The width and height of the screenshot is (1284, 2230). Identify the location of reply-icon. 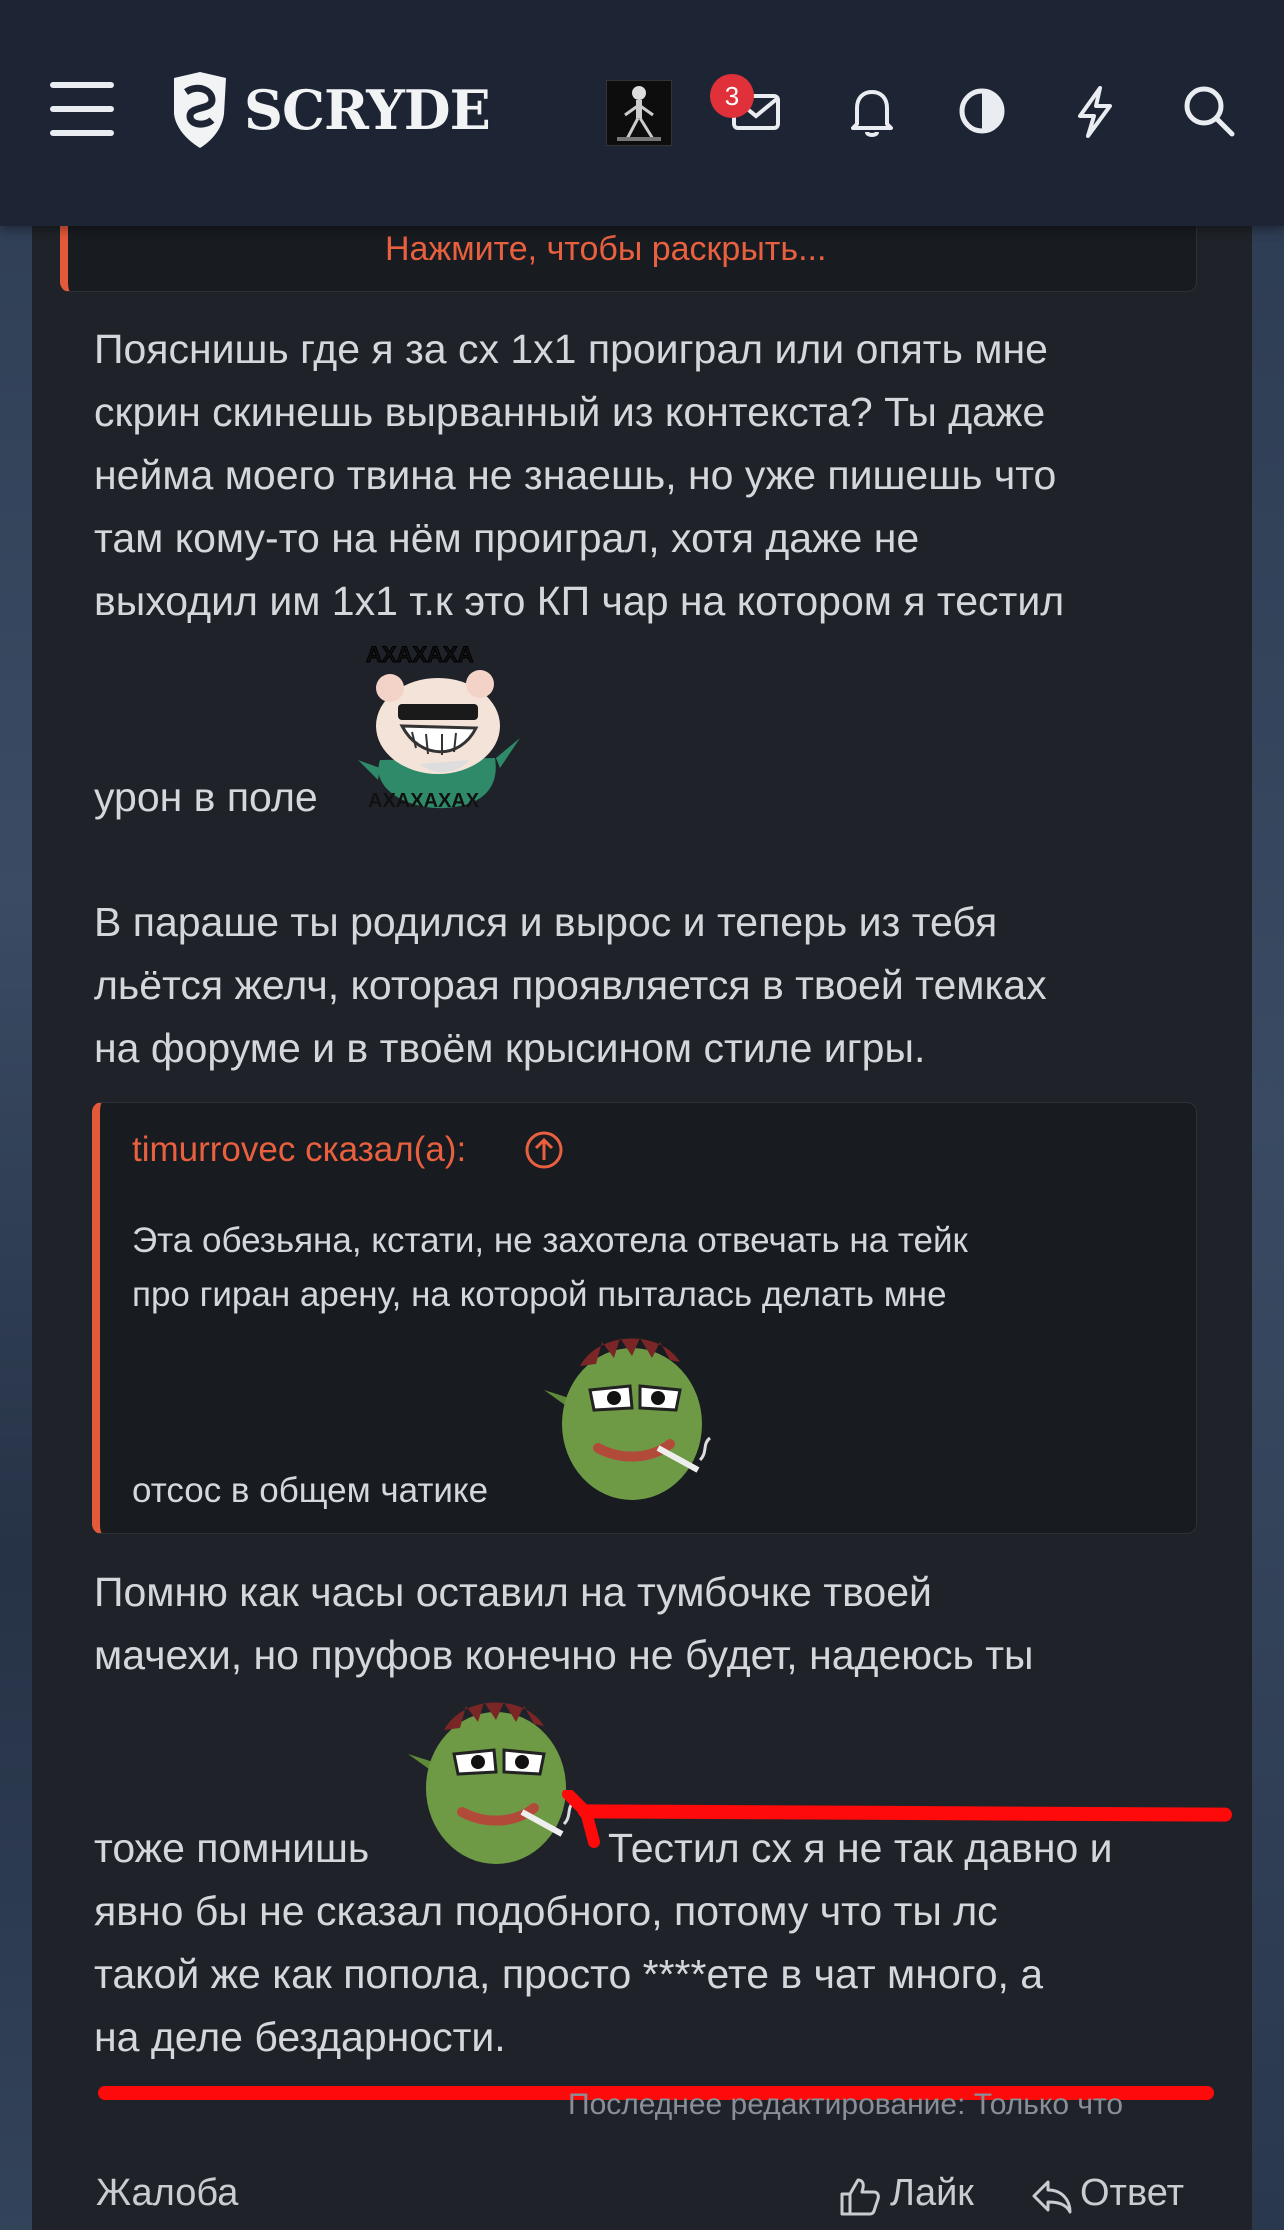
(1052, 2196).